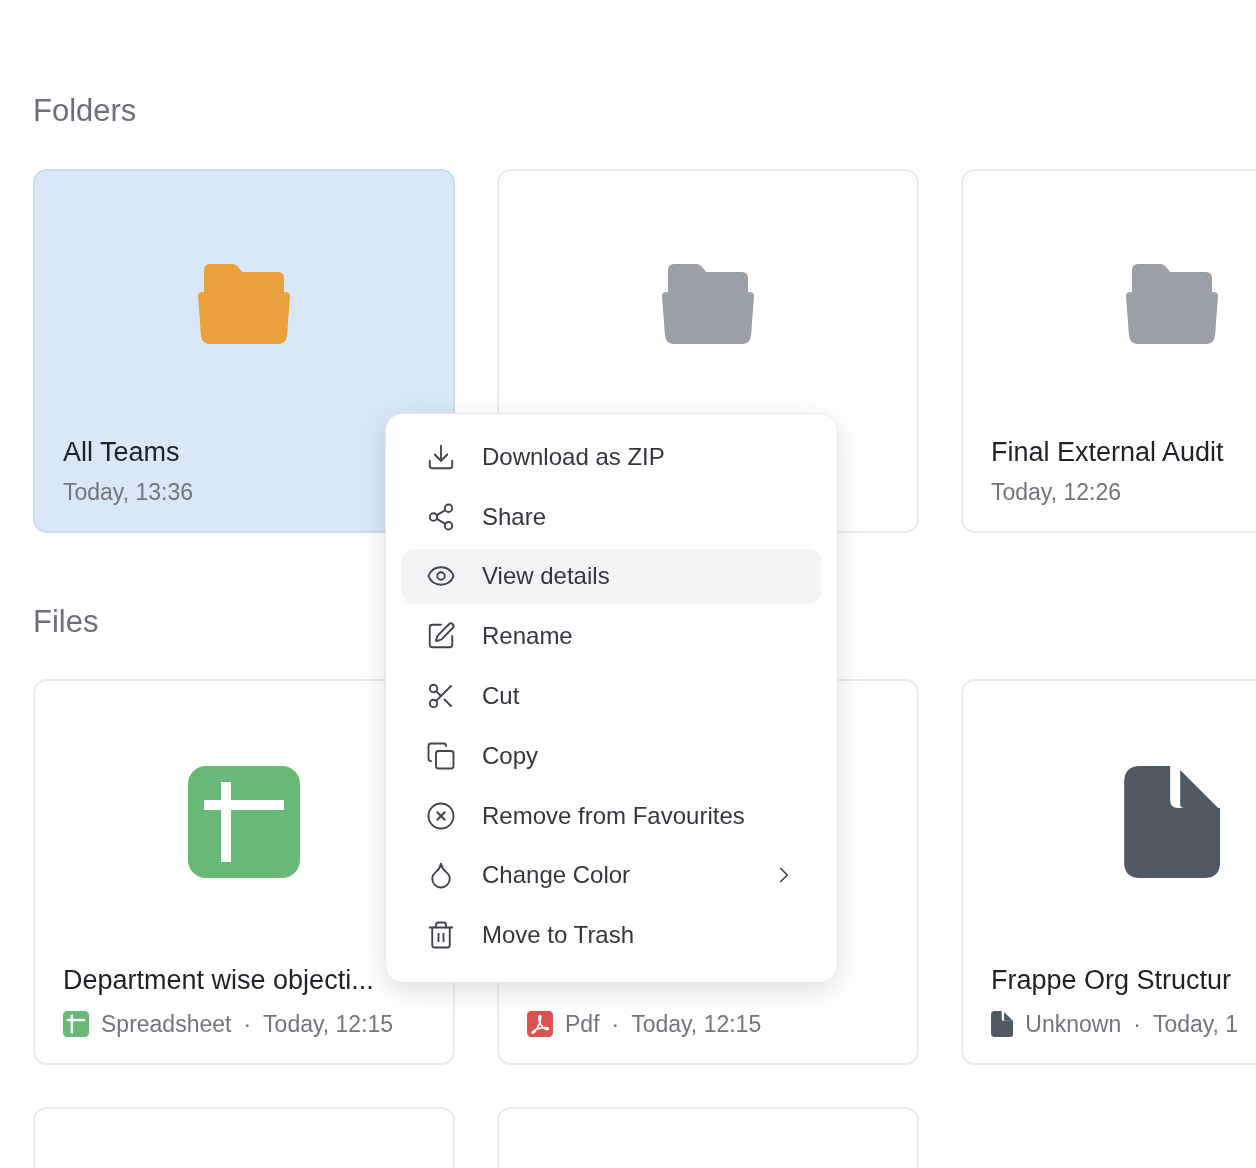 Image resolution: width=1256 pixels, height=1168 pixels. What do you see at coordinates (1107, 452) in the screenshot?
I see `folder-name: Final External Audit` at bounding box center [1107, 452].